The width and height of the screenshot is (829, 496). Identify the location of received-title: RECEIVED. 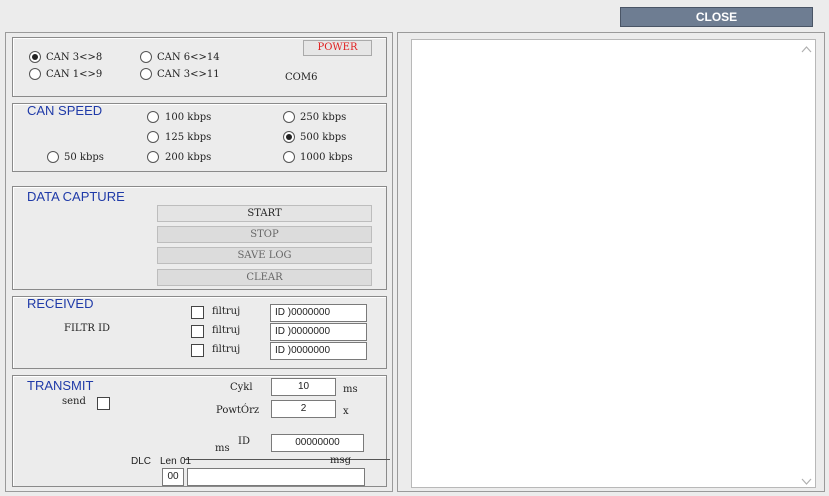
(60, 303).